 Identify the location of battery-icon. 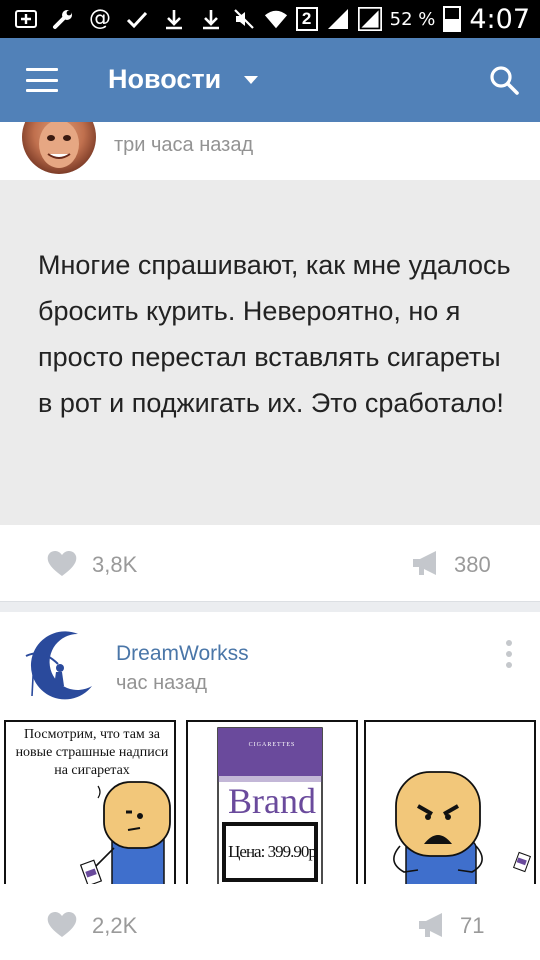
(452, 19).